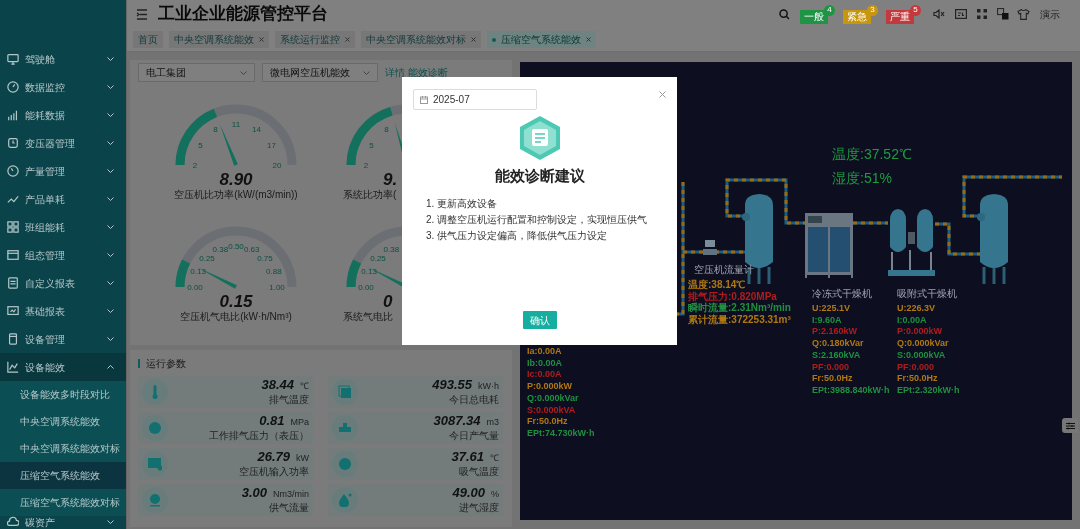 This screenshot has height=529, width=1080. Describe the element at coordinates (320, 72) in the screenshot. I see `scheme-select: 微电网空压机能效` at that location.